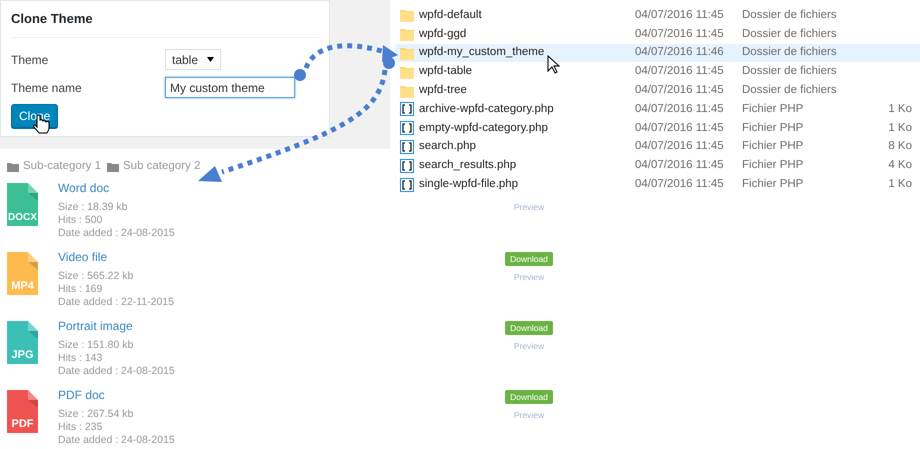 The height and width of the screenshot is (449, 920). I want to click on file-title-link: Word doc, so click(84, 188).